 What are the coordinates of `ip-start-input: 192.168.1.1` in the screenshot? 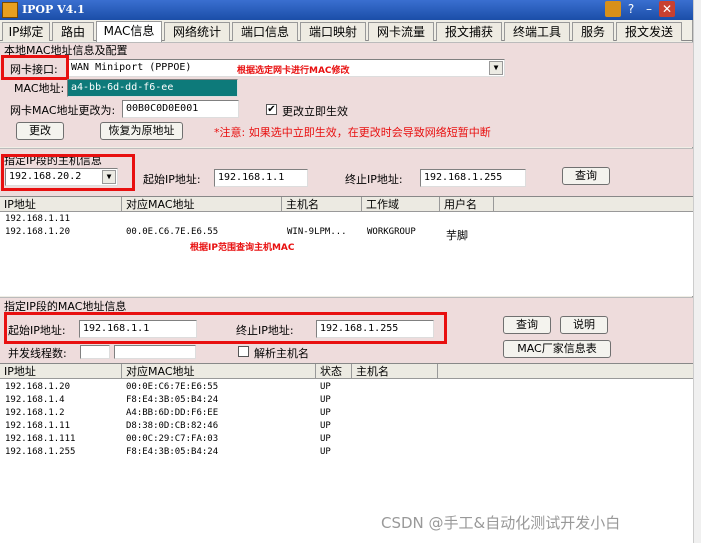 It's located at (261, 178).